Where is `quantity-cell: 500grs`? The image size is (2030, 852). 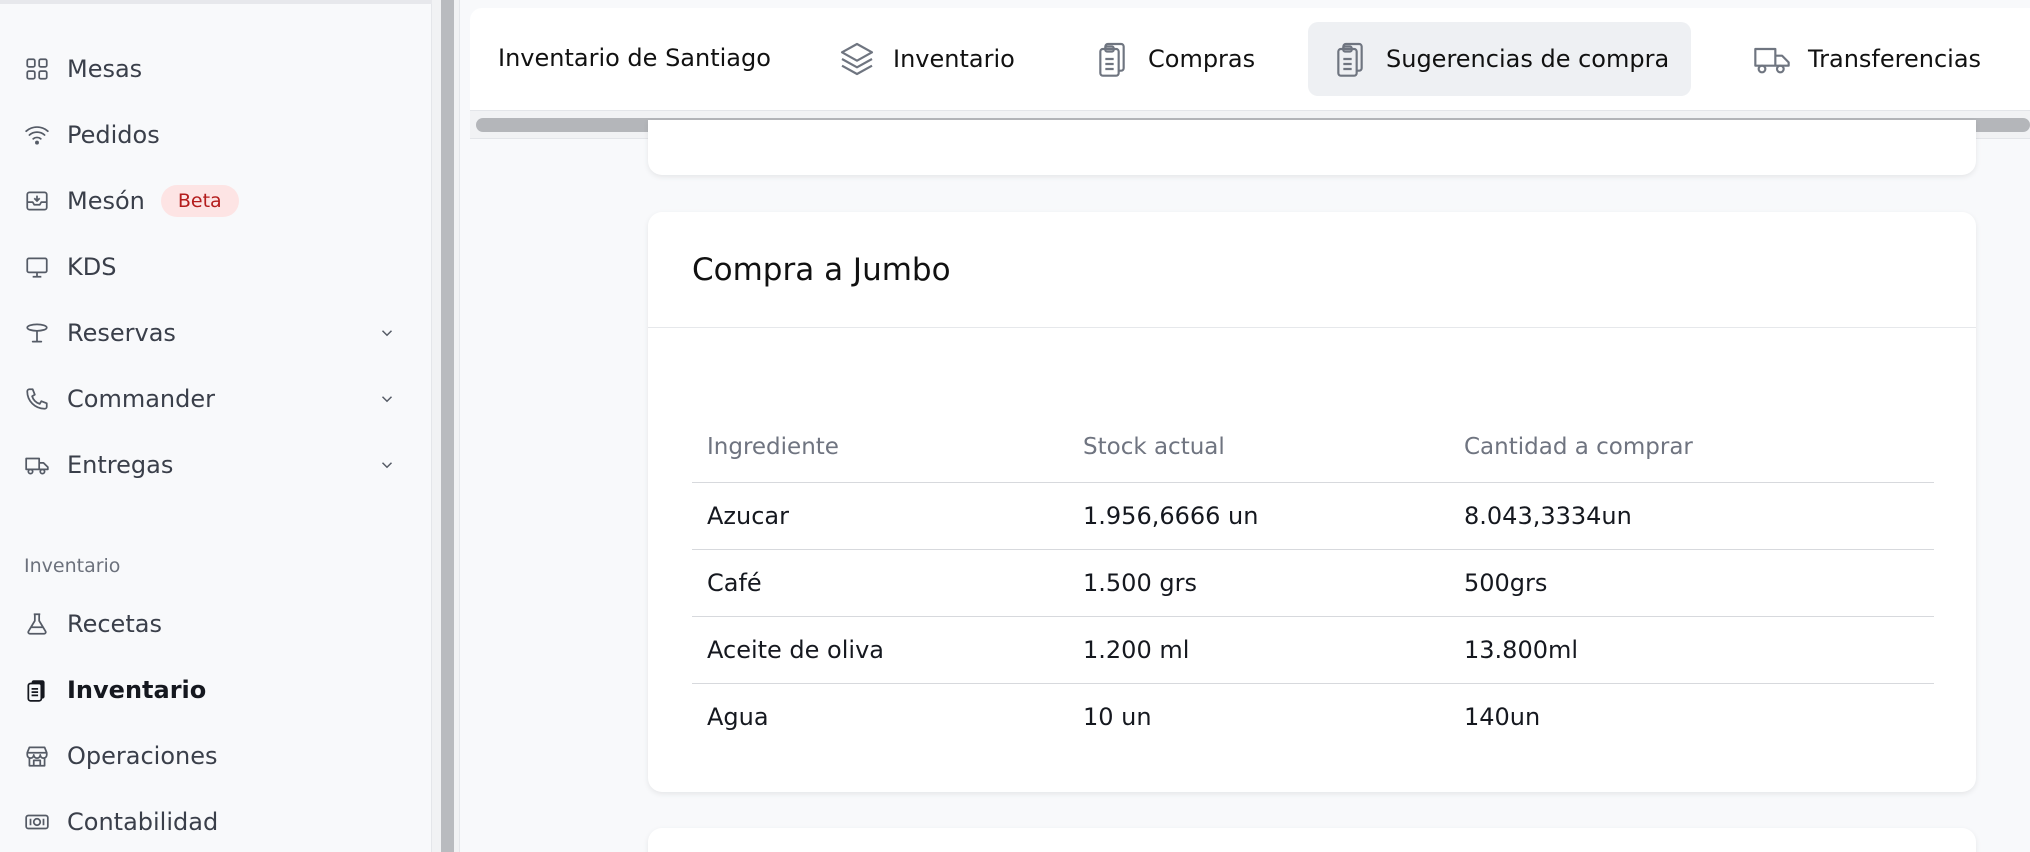
quantity-cell: 500grs is located at coordinates (1691, 583).